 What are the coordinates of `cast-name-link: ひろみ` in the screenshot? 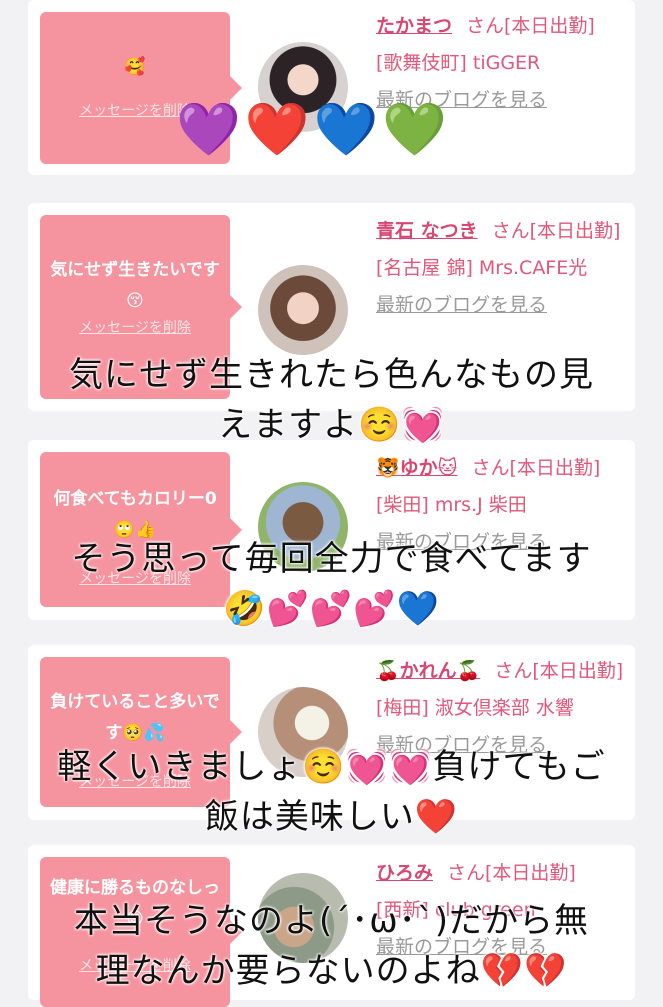 It's located at (404, 873).